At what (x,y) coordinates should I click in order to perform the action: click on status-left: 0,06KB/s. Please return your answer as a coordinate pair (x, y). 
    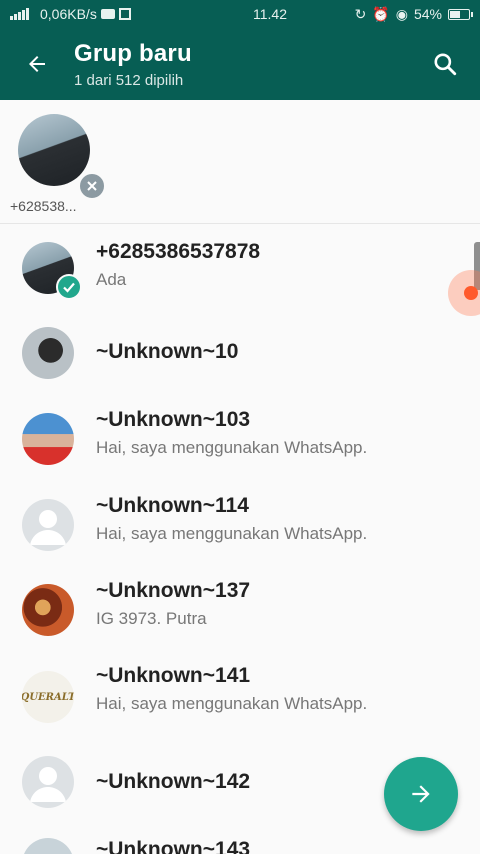
    Looking at the image, I should click on (105, 14).